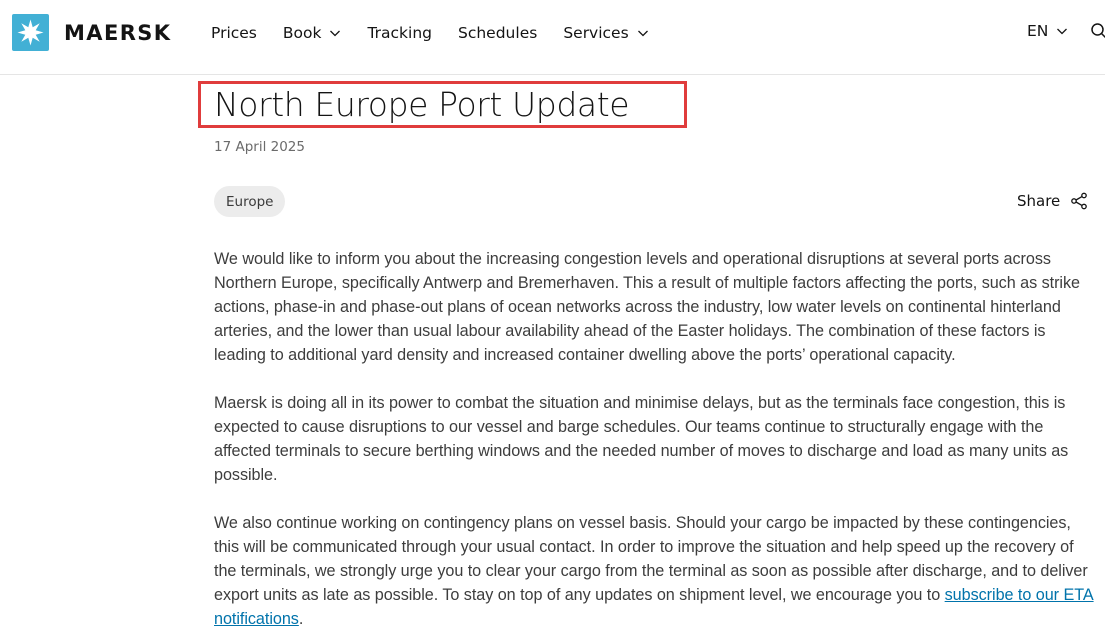  I want to click on nav-item-tracking: Tracking, so click(399, 33).